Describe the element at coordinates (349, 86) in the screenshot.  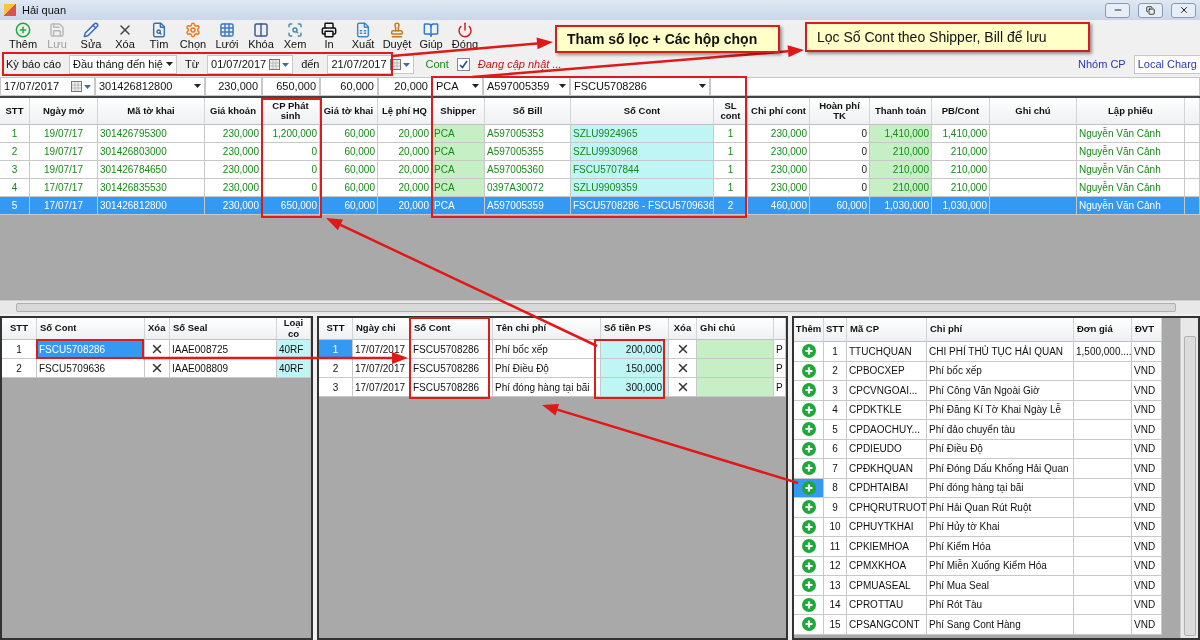
I see `amount-field: 60,000` at that location.